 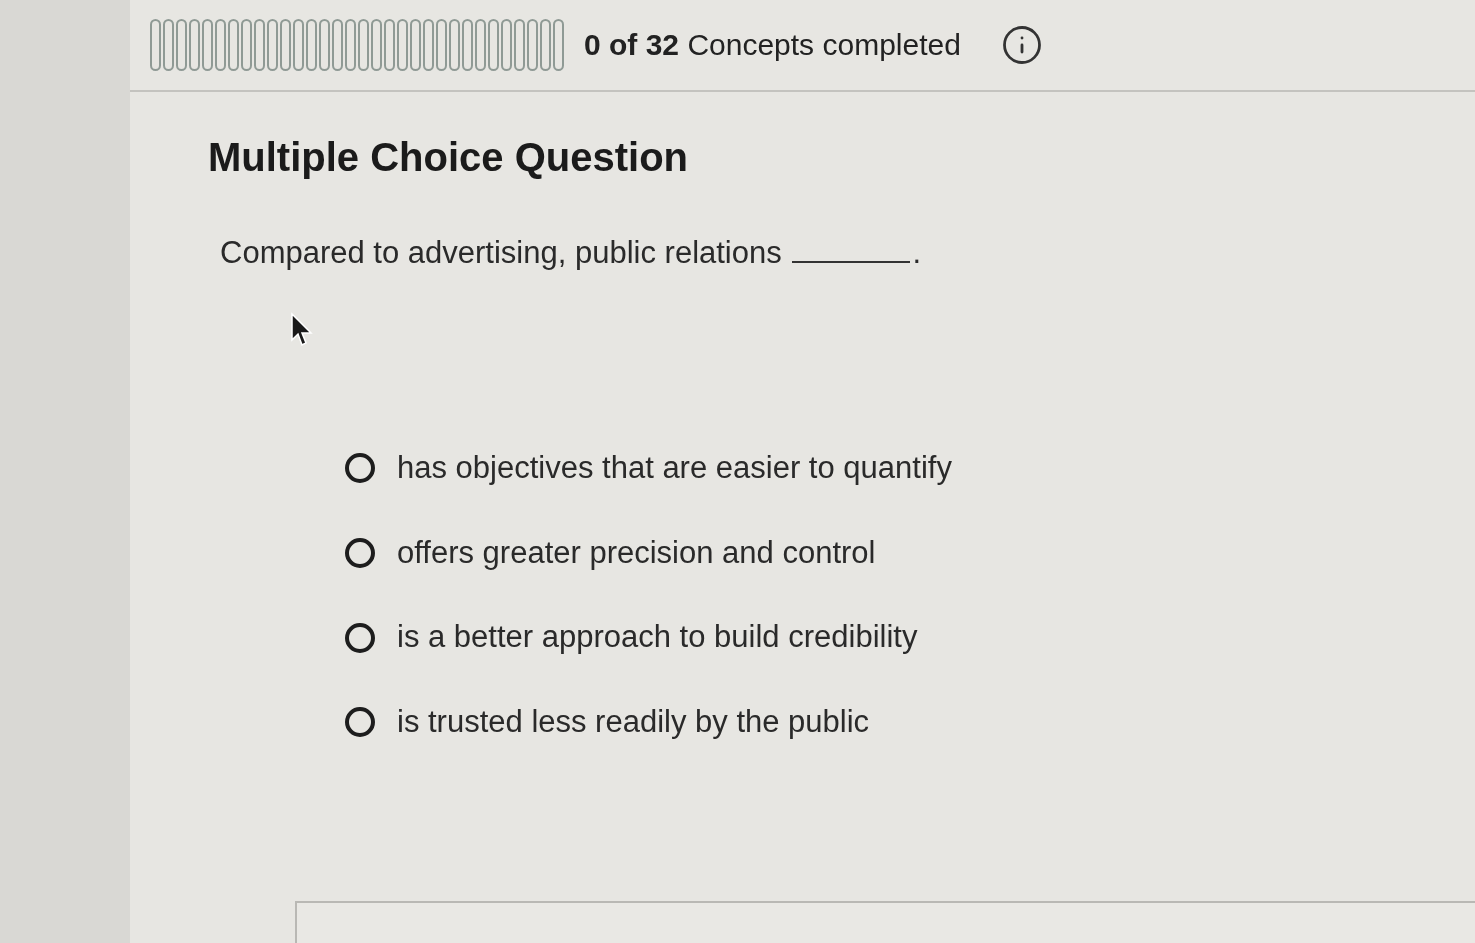 What do you see at coordinates (636, 553) in the screenshot?
I see `option-label: offers greater precision and control` at bounding box center [636, 553].